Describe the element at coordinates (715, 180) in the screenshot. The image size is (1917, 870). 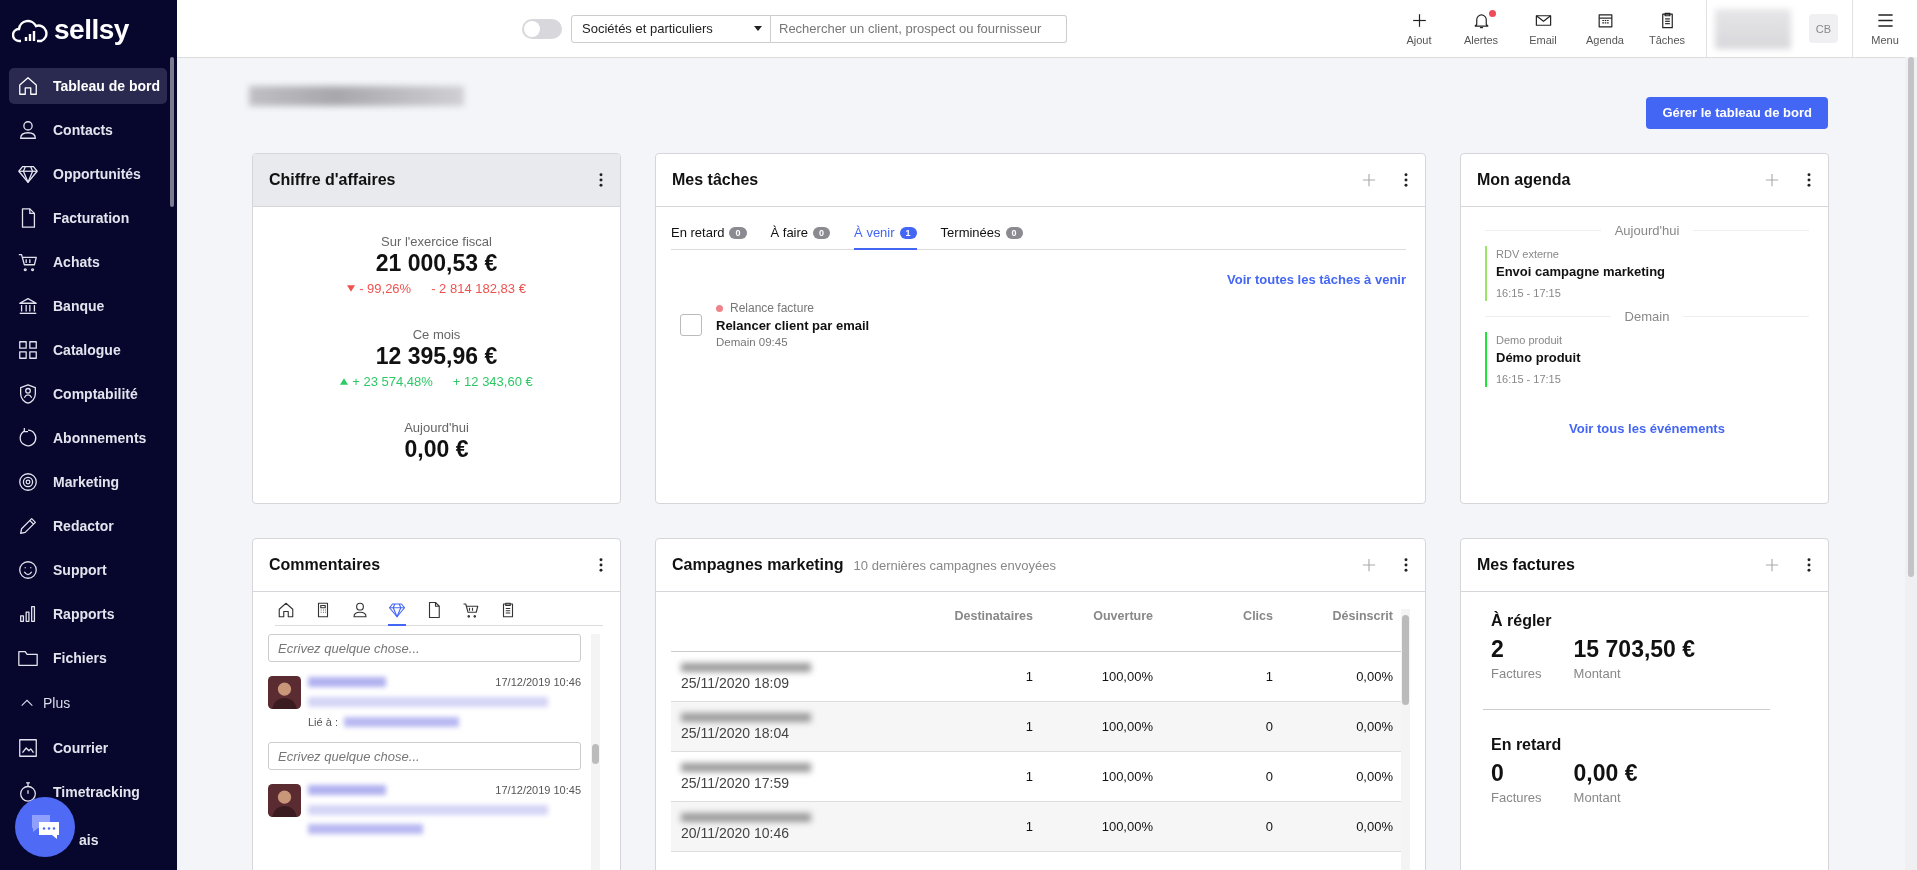
I see `card-title: Mes tâches` at that location.